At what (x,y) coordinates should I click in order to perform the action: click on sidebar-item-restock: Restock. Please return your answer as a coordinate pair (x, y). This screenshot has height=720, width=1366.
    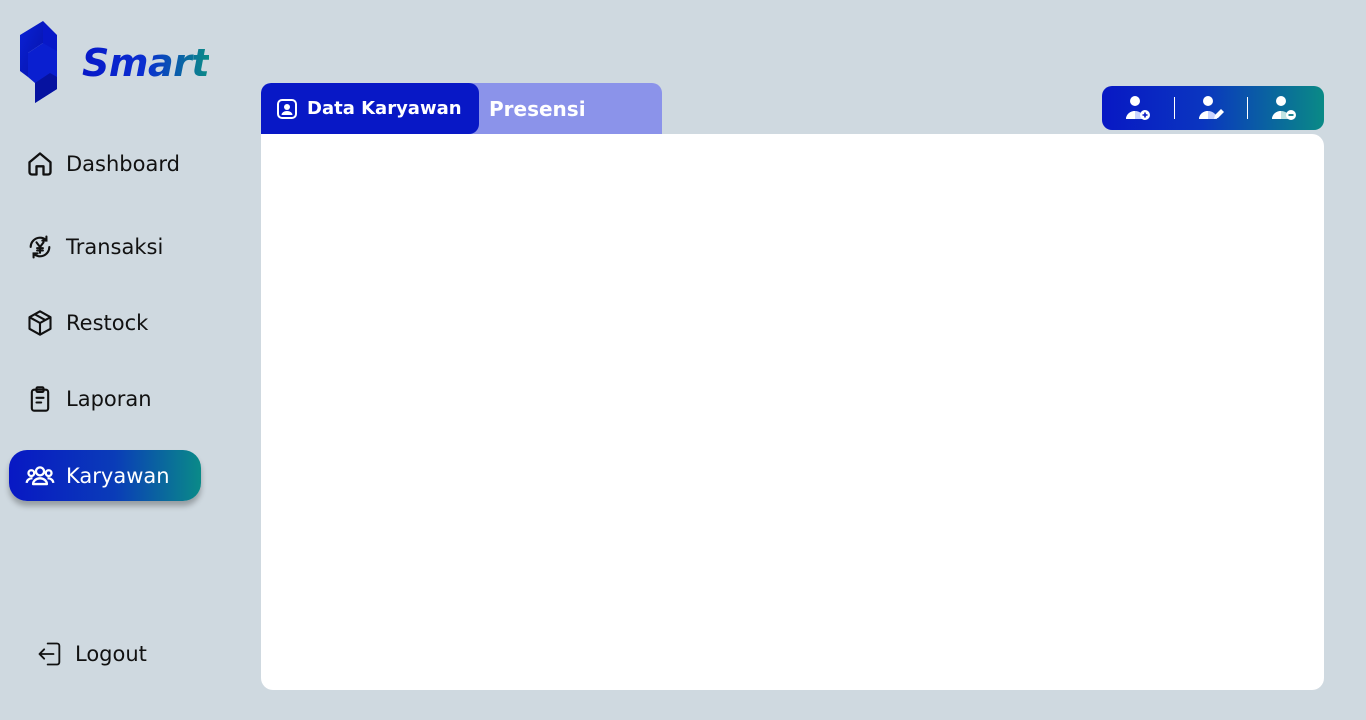
    Looking at the image, I should click on (105, 322).